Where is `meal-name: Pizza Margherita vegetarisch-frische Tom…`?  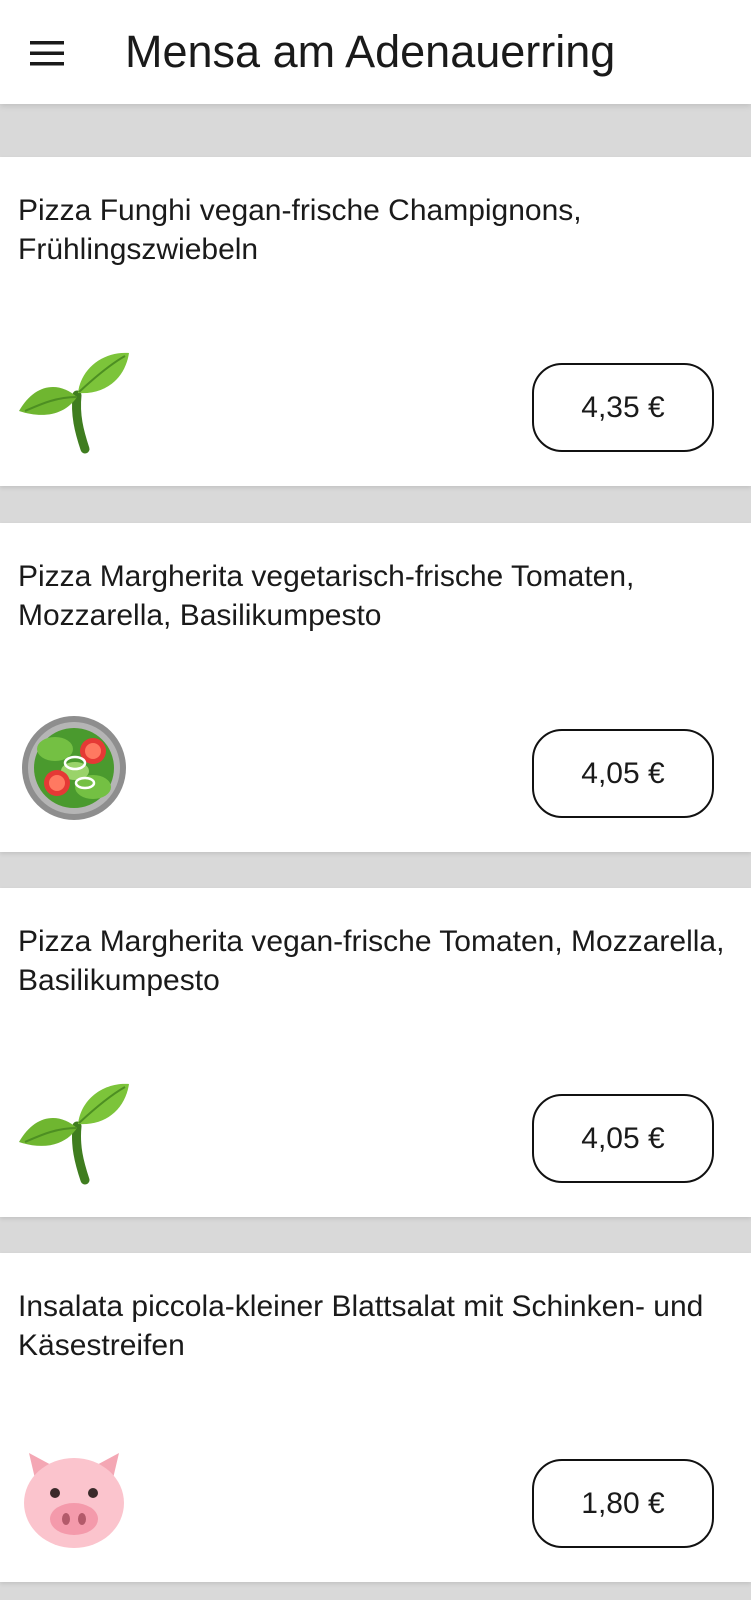 meal-name: Pizza Margherita vegetarisch-frische Tom… is located at coordinates (326, 596).